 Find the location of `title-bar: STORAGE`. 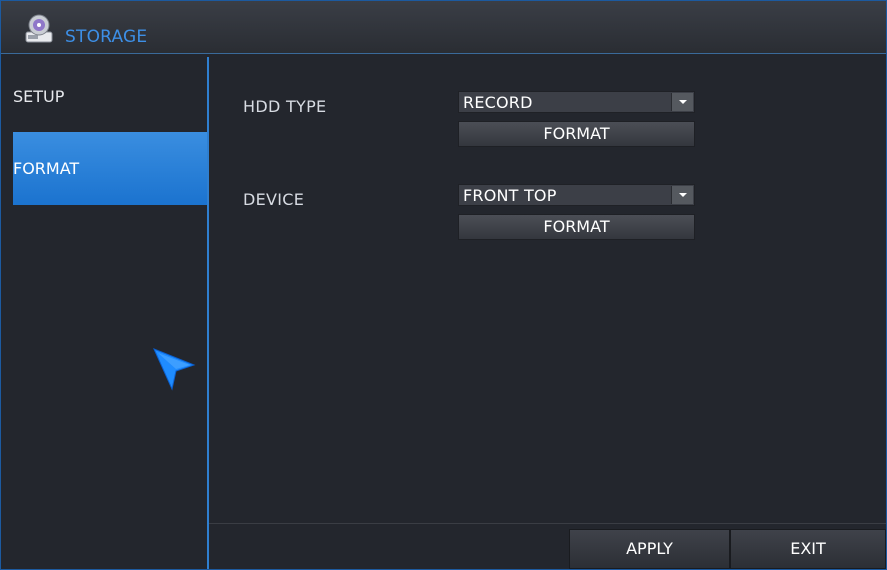

title-bar: STORAGE is located at coordinates (443, 27).